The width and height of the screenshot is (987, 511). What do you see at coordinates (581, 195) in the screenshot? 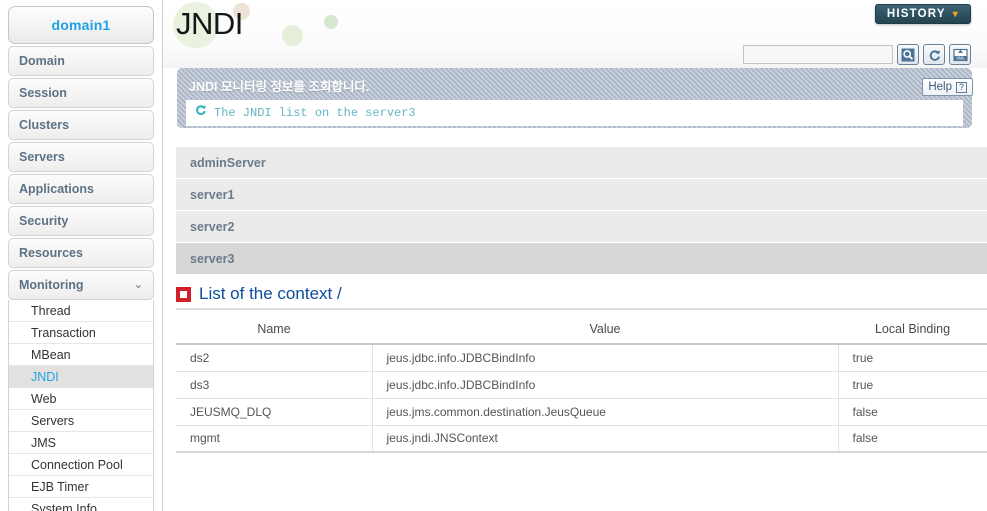
I see `server-row: server1` at bounding box center [581, 195].